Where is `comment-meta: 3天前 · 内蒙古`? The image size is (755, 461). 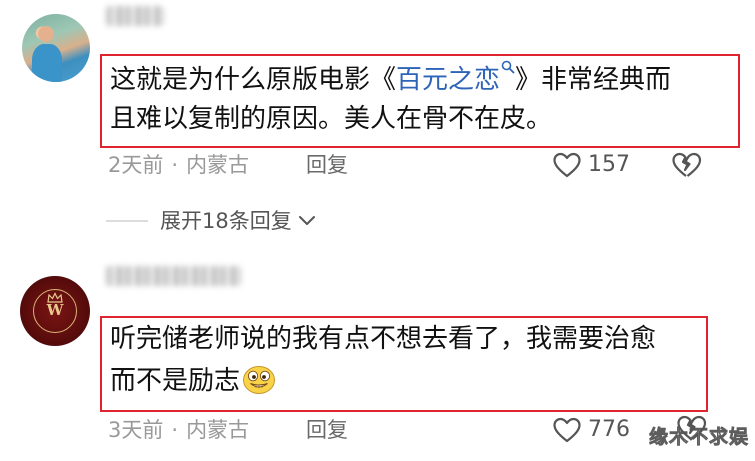
comment-meta: 3天前 · 内蒙古 is located at coordinates (178, 430).